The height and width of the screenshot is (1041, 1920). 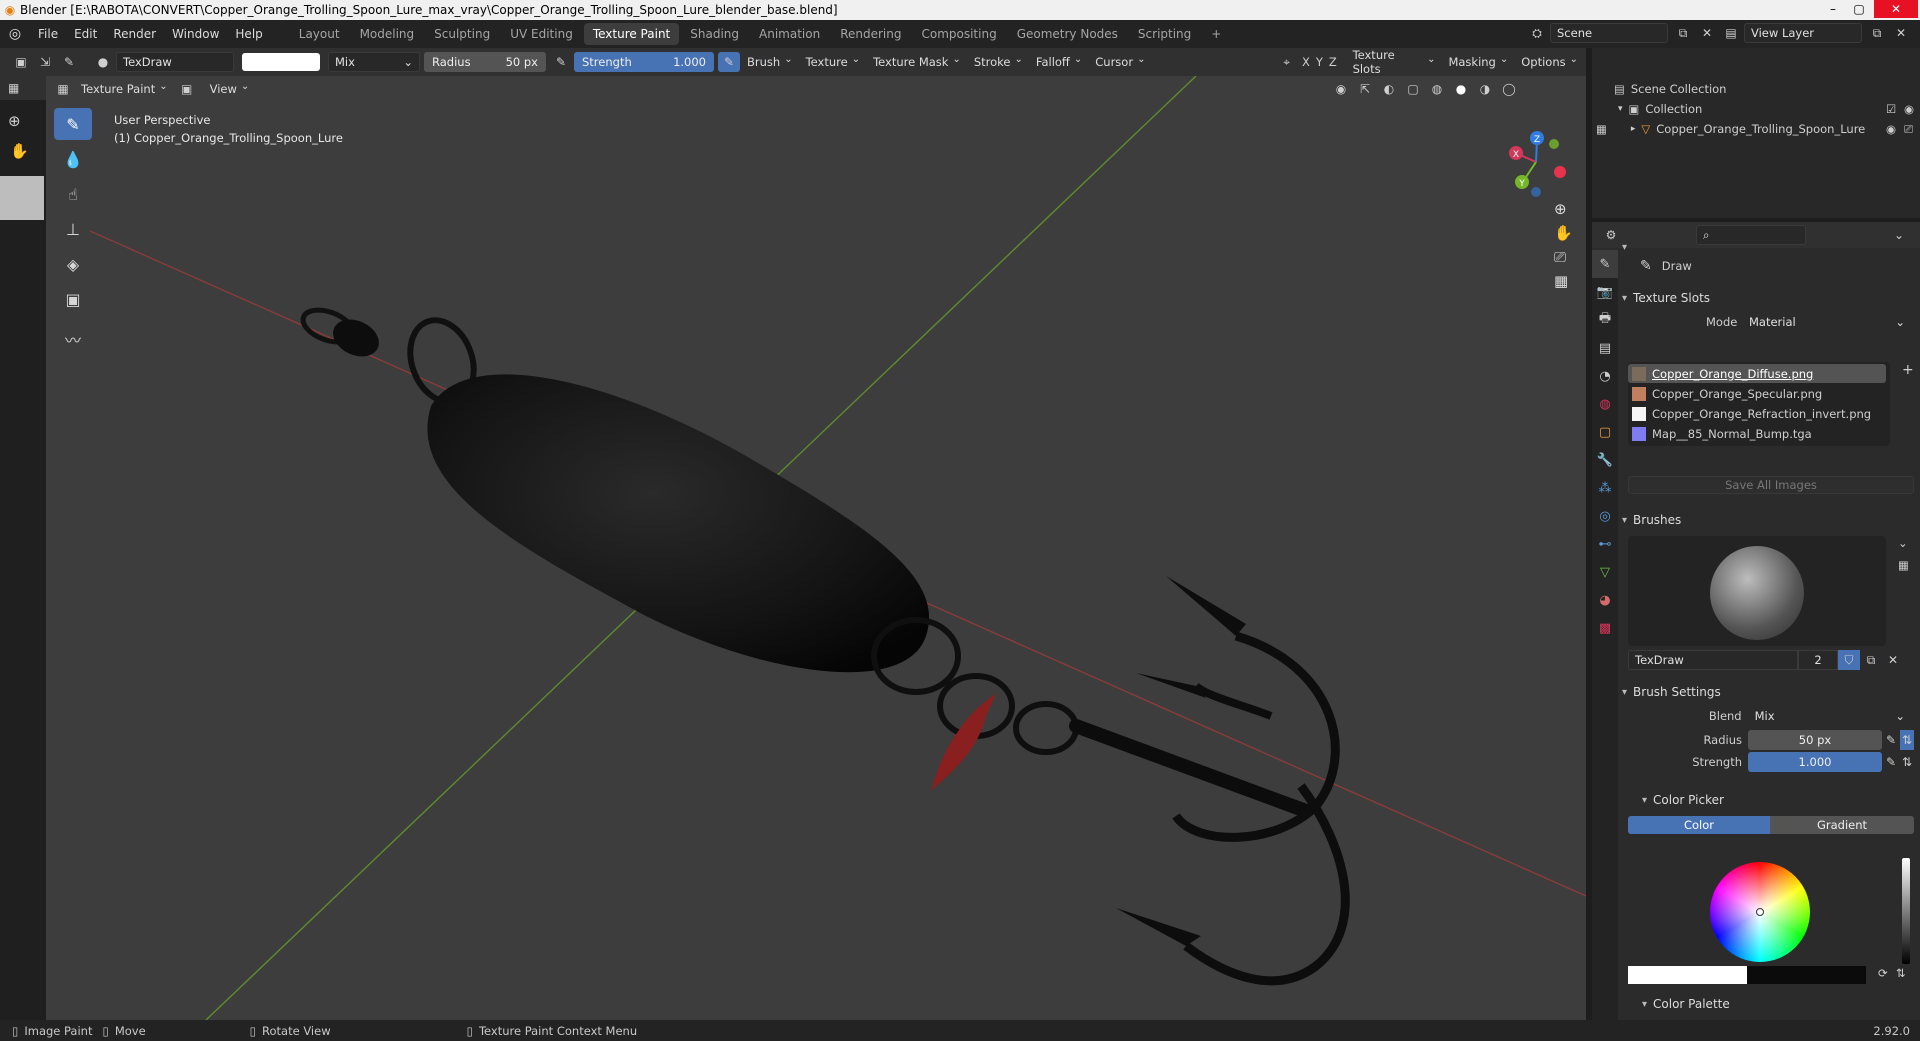 What do you see at coordinates (1907, 740) in the screenshot?
I see `radius-unit-icon: ⇅` at bounding box center [1907, 740].